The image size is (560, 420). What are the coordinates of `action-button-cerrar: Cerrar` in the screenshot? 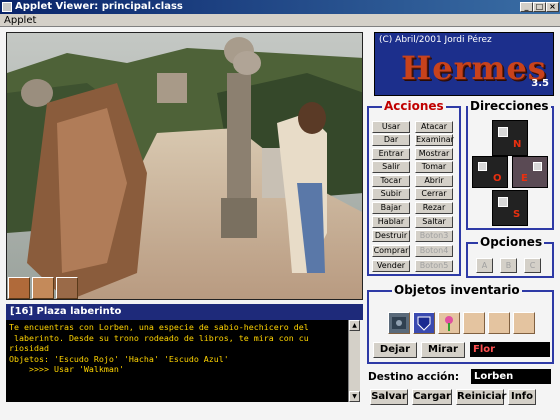 It's located at (434, 194).